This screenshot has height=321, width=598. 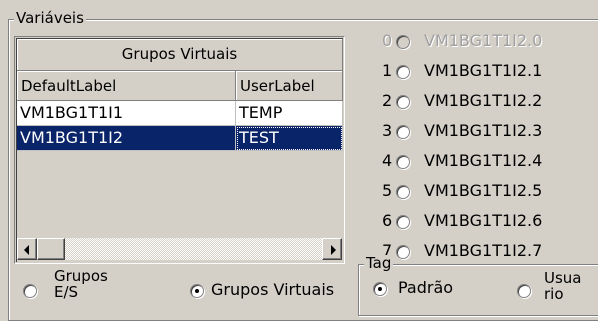 I want to click on channel-index: 6, so click(x=387, y=220).